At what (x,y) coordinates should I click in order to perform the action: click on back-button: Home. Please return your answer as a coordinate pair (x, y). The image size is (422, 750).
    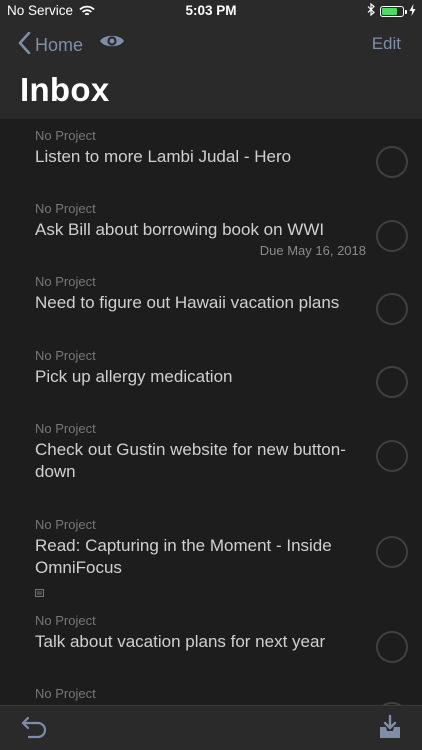
    Looking at the image, I should click on (51, 45).